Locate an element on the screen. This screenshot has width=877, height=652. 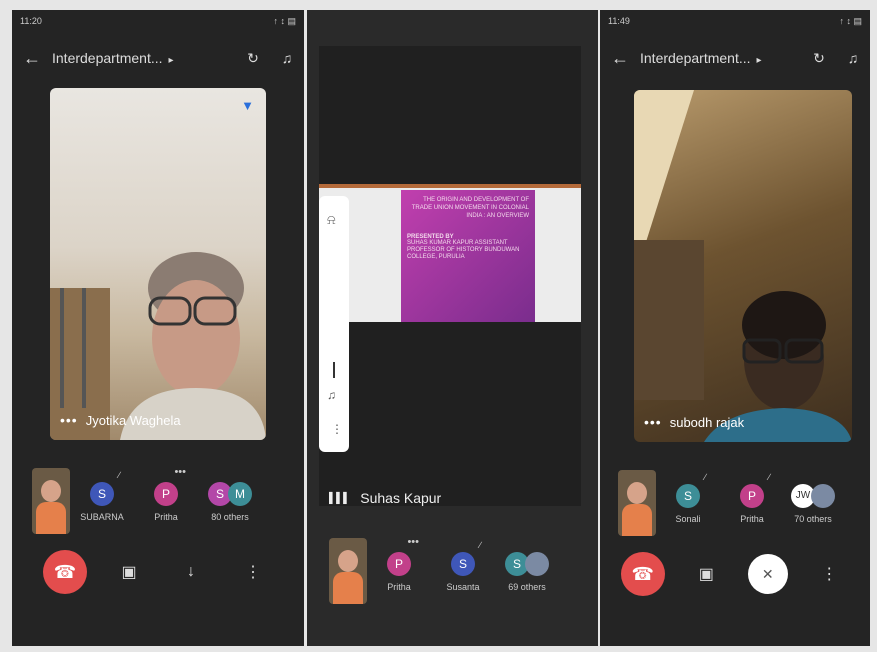
speaker-video-tile: ▼ ••• Jyotika Waghela is located at coordinates (158, 264).